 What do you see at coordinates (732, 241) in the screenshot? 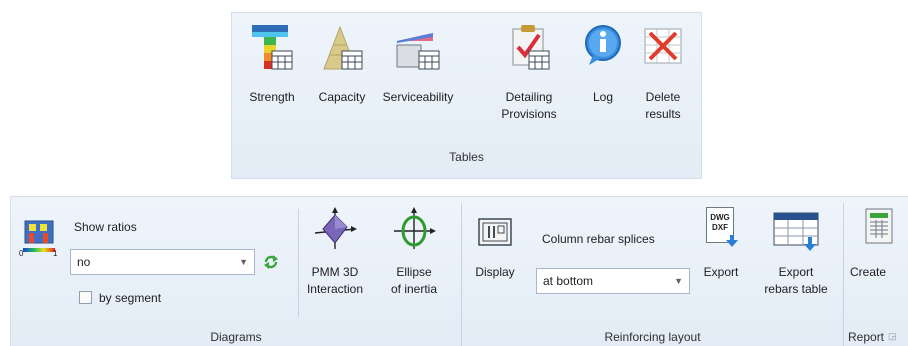
I see `arrow-down-icon` at bounding box center [732, 241].